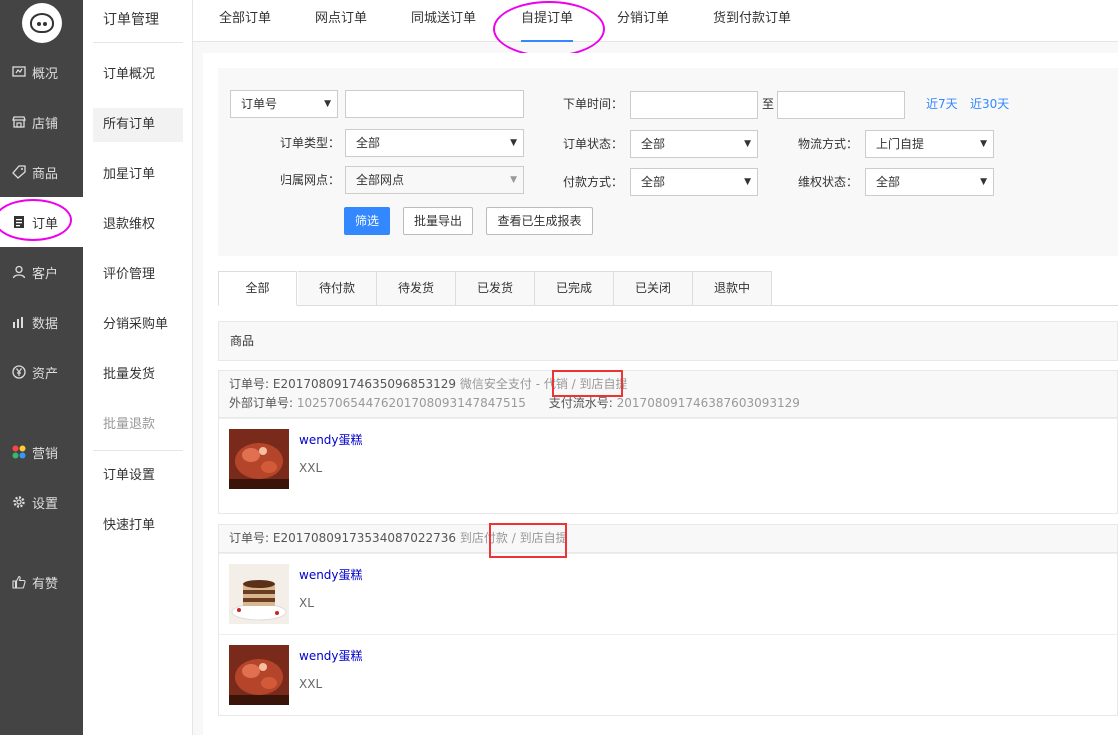 The width and height of the screenshot is (1118, 735). Describe the element at coordinates (41, 23) in the screenshot. I see `logo` at that location.